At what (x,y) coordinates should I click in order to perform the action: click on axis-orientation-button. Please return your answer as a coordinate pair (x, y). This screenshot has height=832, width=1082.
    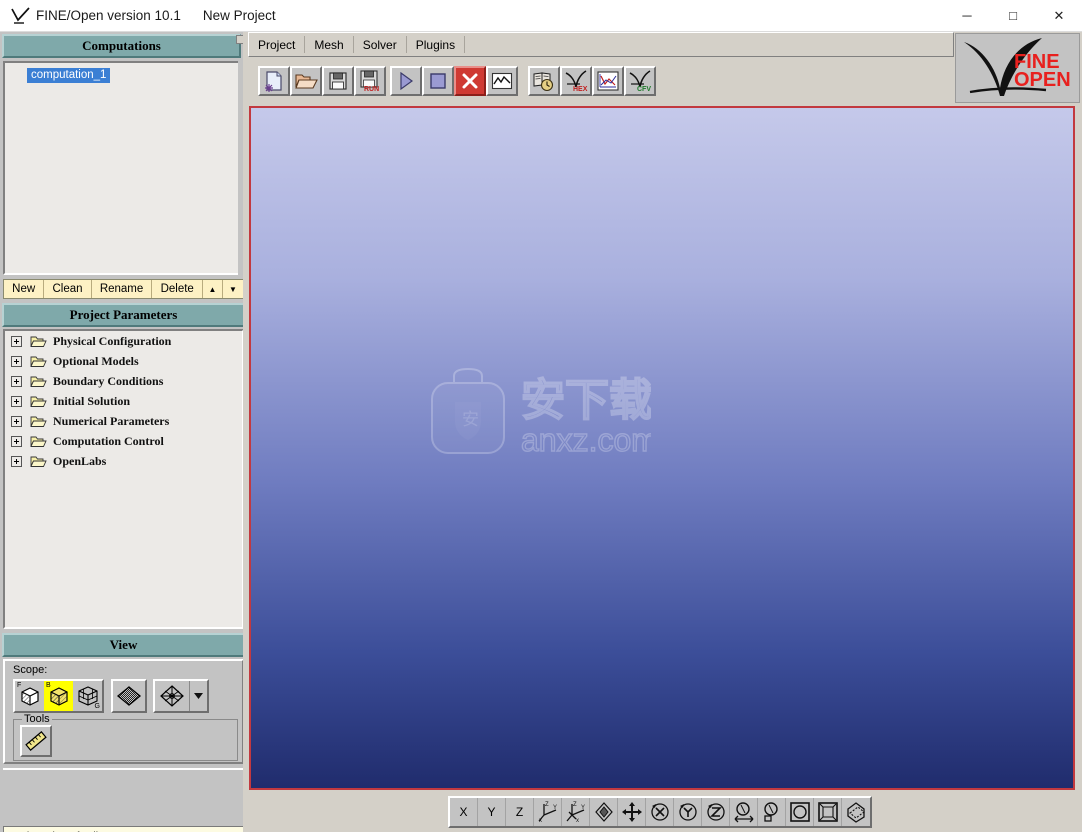
    Looking at the image, I should click on (172, 696).